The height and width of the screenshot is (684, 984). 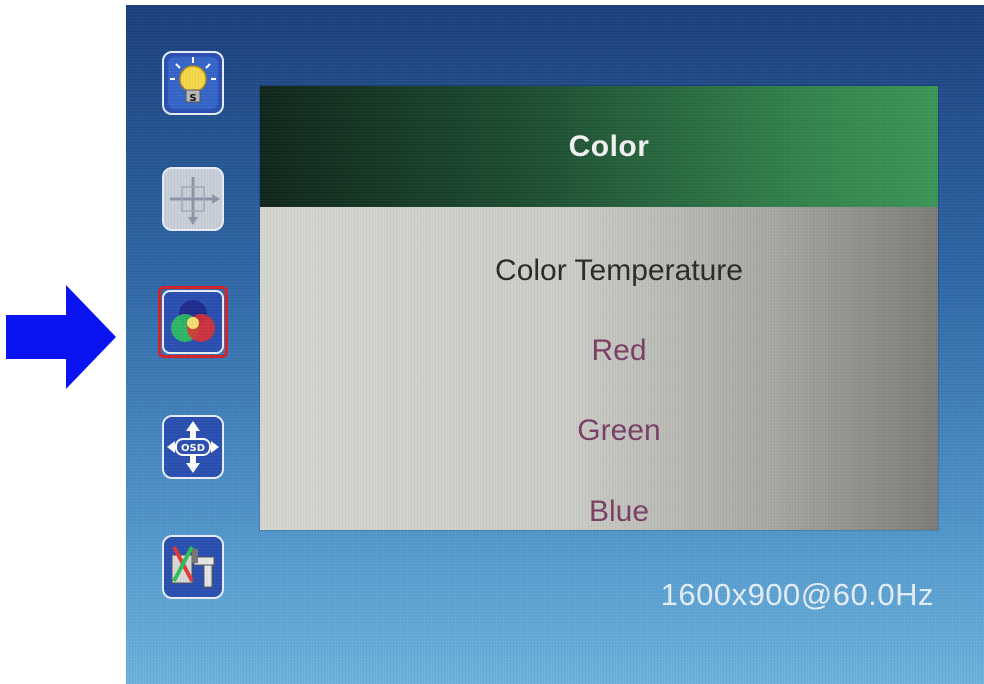 I want to click on setup-tools-icon, so click(x=193, y=567).